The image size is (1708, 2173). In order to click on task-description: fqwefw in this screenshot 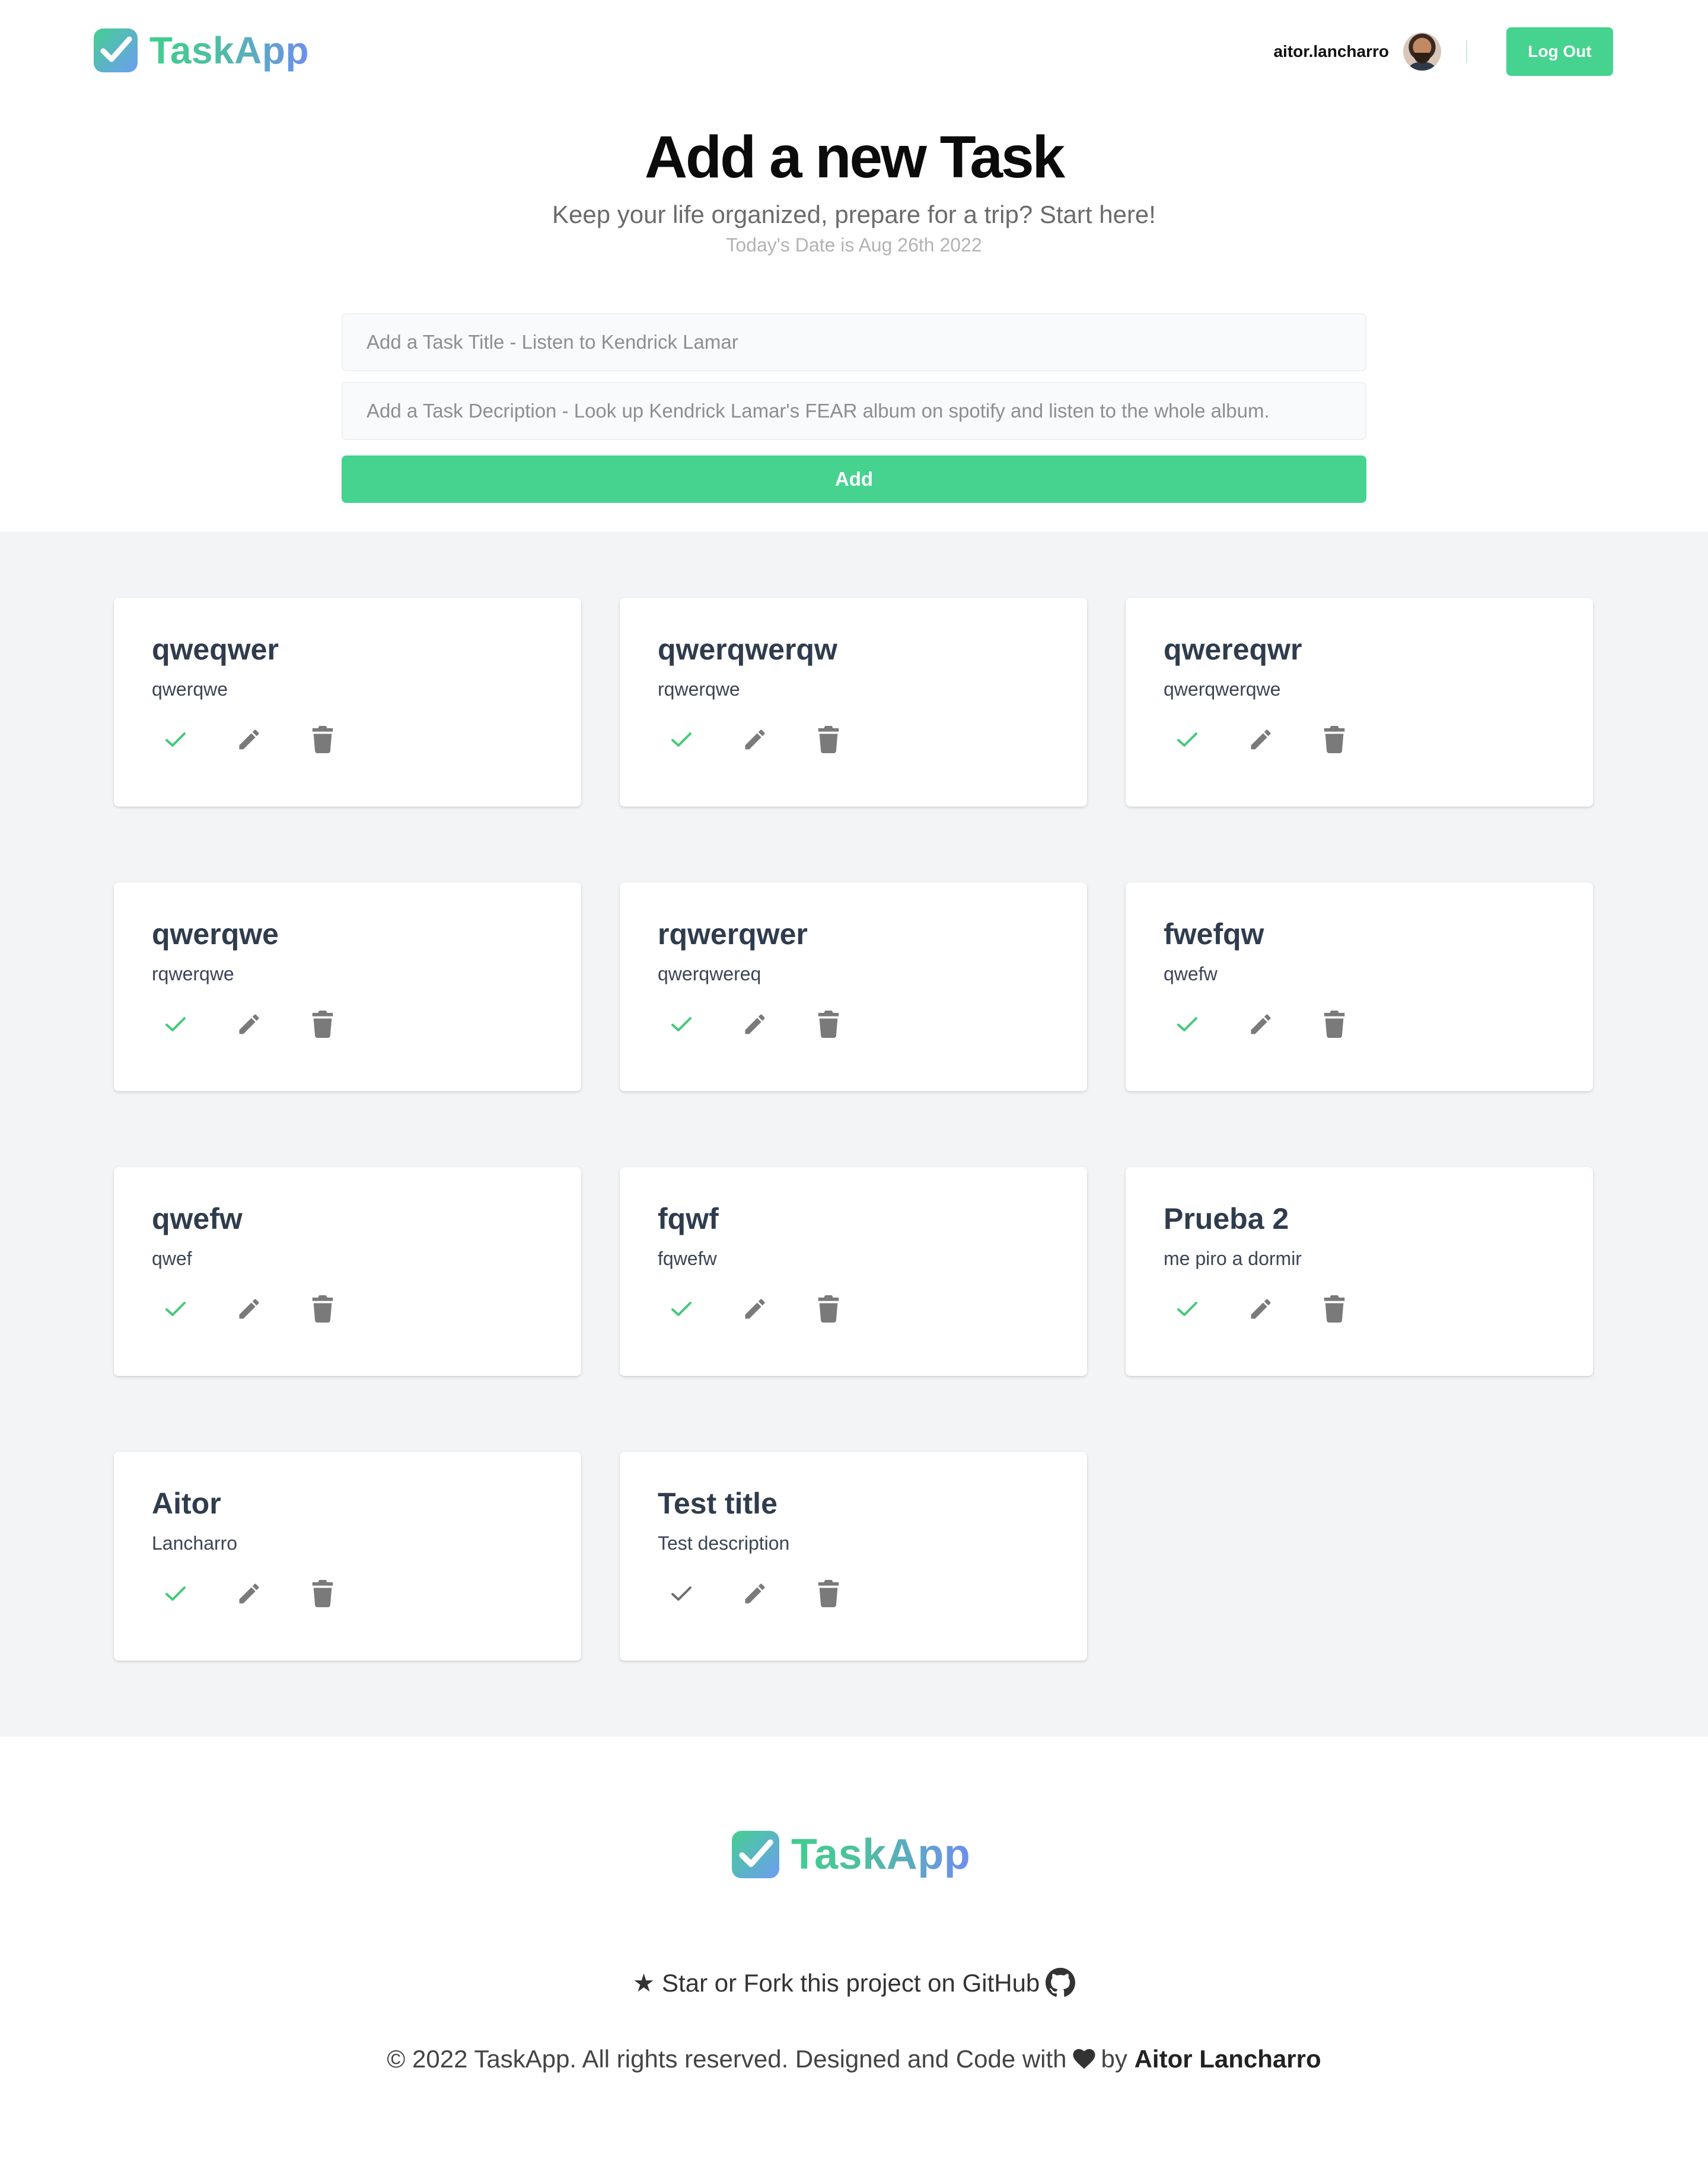, I will do `click(688, 1258)`.